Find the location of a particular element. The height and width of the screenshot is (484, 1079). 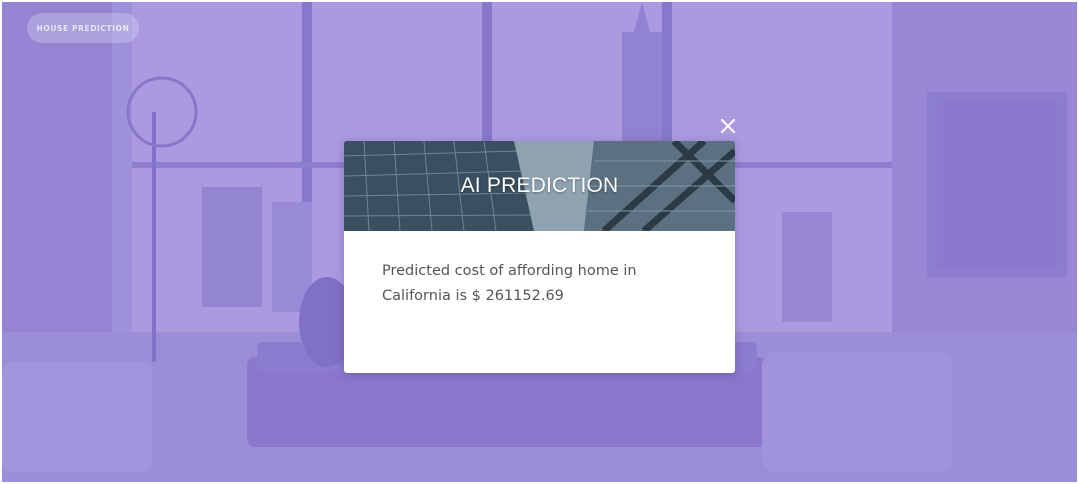

close-button is located at coordinates (728, 126).